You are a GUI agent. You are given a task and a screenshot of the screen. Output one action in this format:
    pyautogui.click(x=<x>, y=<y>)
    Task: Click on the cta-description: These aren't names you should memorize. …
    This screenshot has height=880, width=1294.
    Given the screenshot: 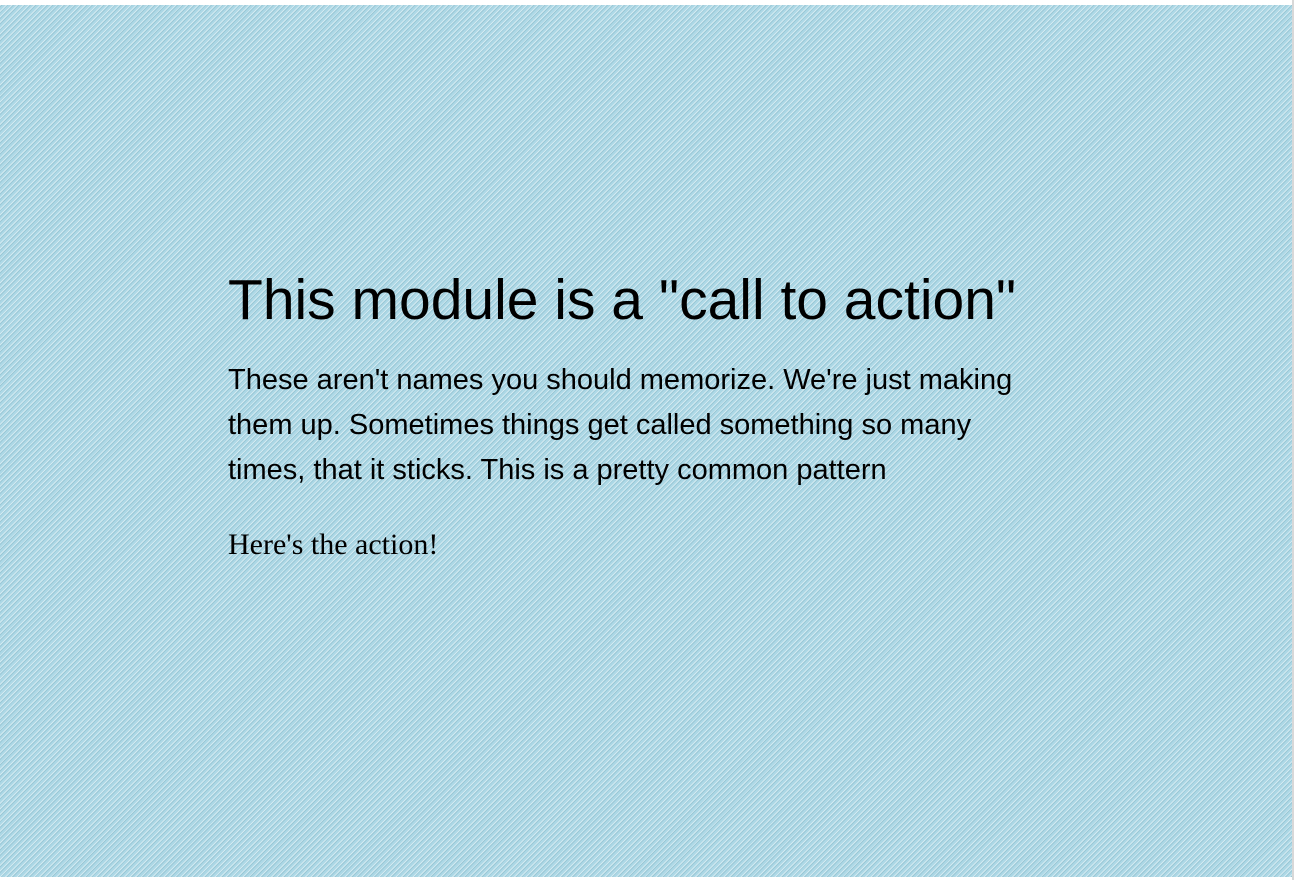 What is the action you would take?
    pyautogui.click(x=620, y=425)
    